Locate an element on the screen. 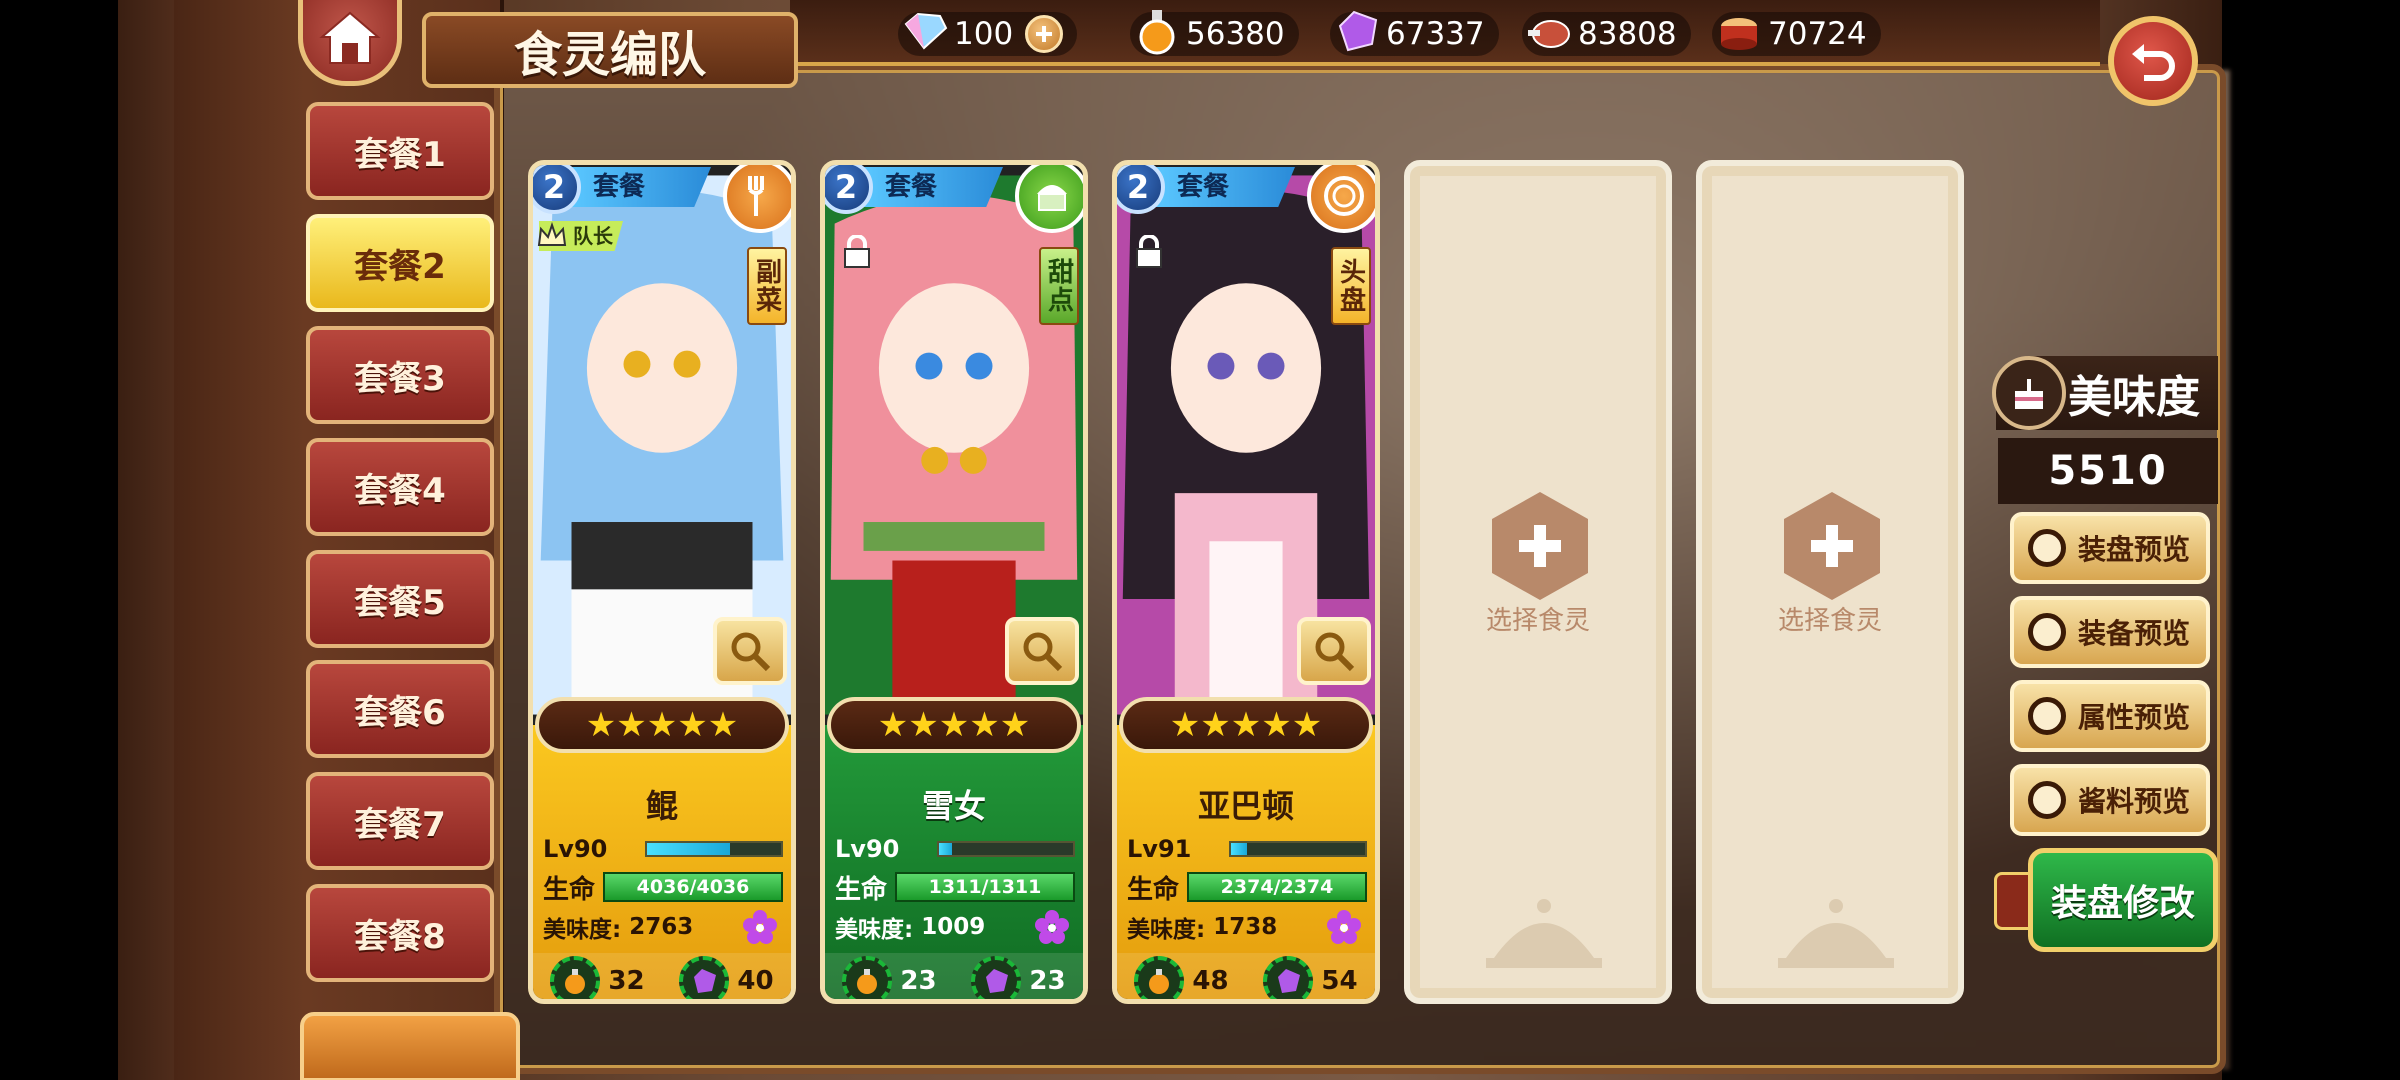 The height and width of the screenshot is (1080, 2400). empty-slot-5: 选择食灵 is located at coordinates (1830, 582).